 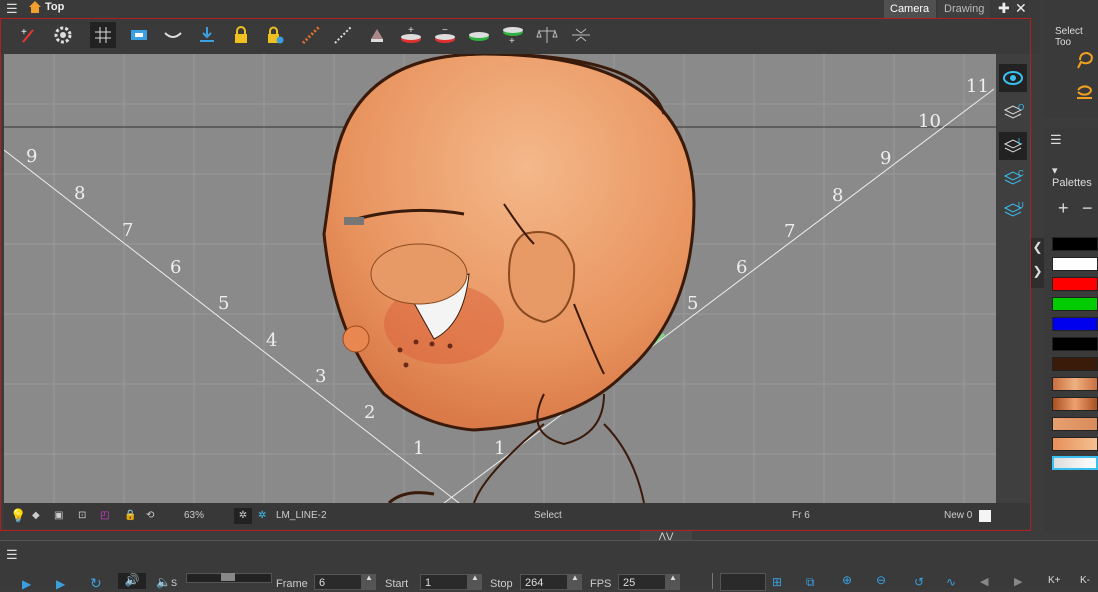 What do you see at coordinates (356, 339) in the screenshot?
I see `nose` at bounding box center [356, 339].